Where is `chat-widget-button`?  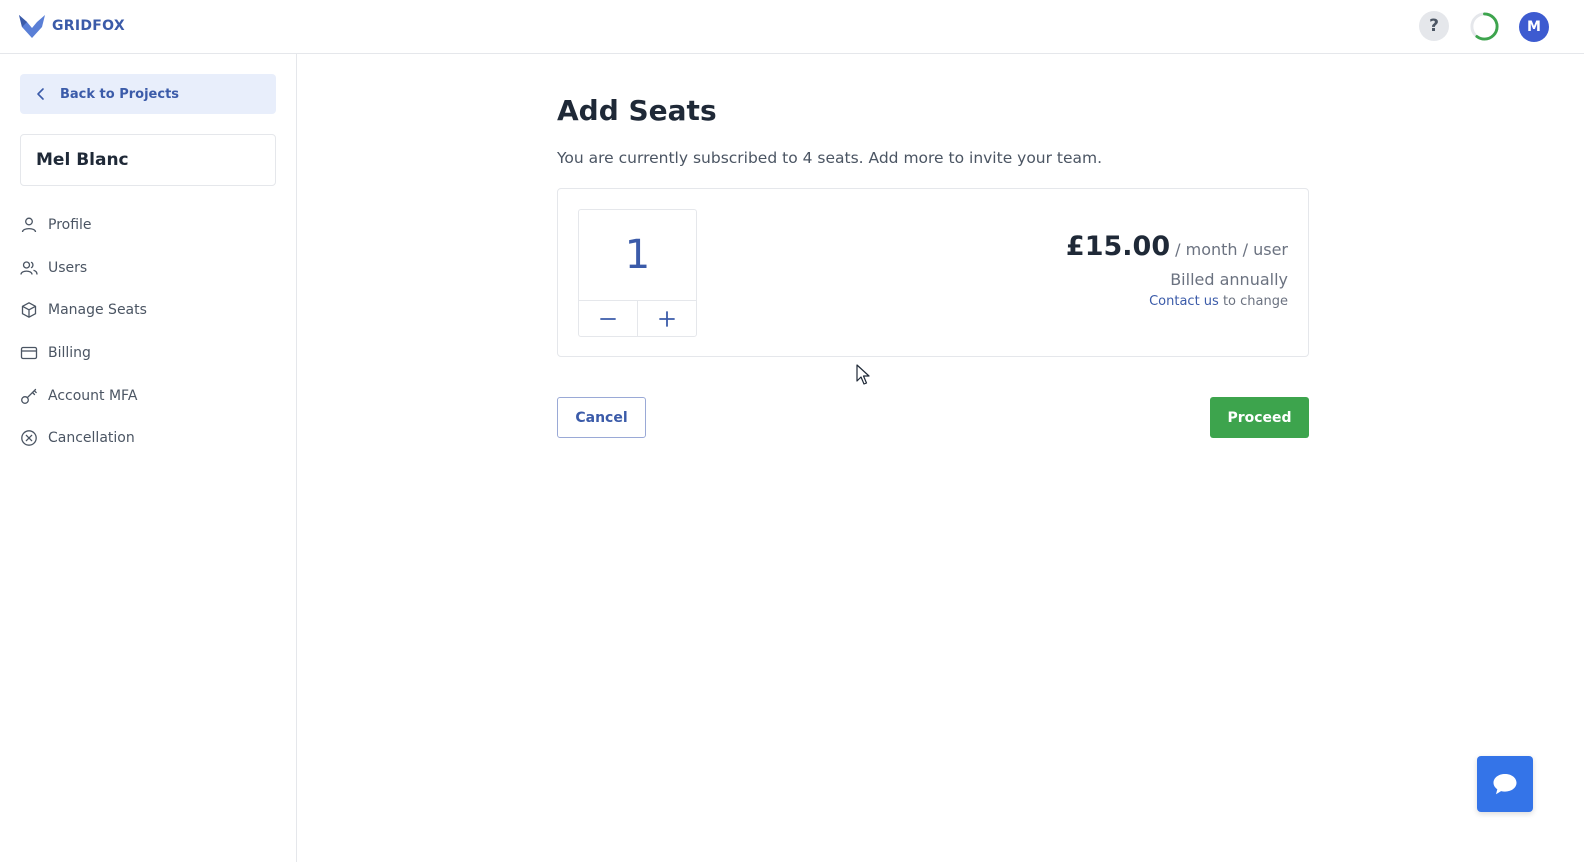
chat-widget-button is located at coordinates (1505, 784).